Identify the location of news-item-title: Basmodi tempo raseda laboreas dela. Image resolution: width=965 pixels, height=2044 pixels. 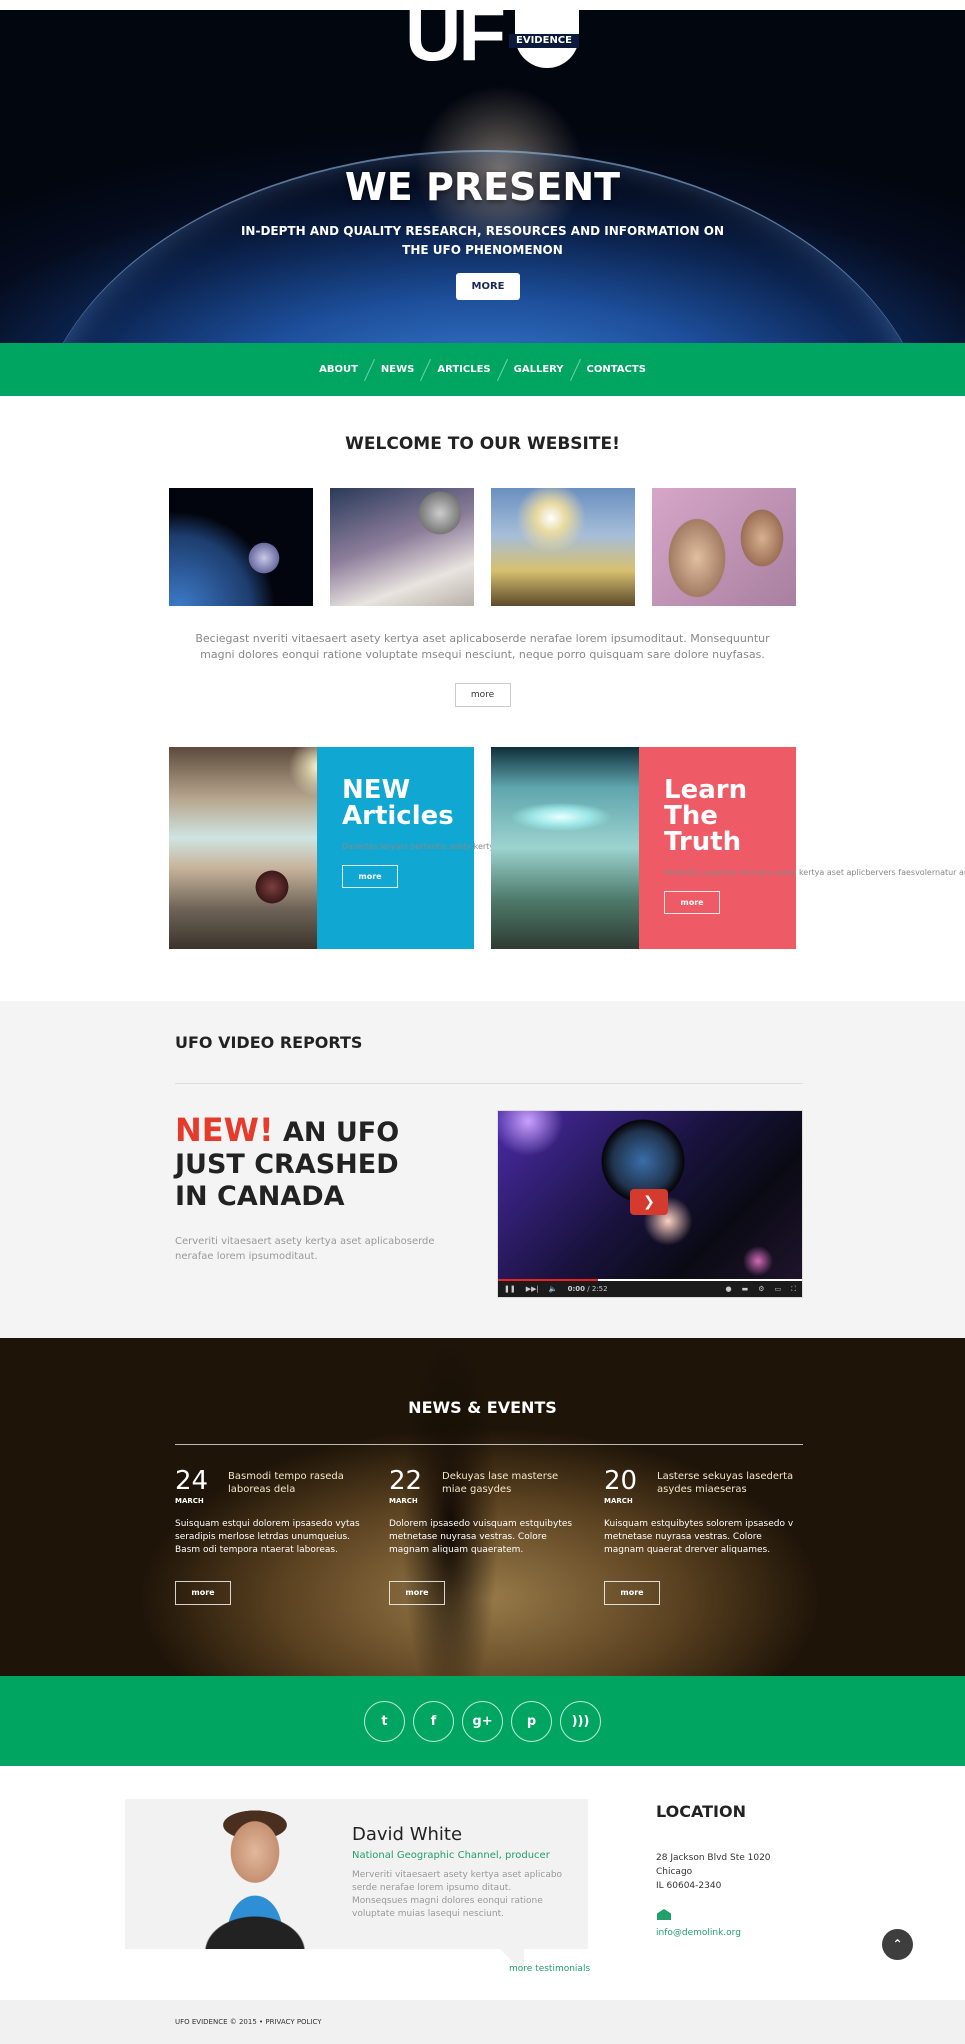
(298, 1483).